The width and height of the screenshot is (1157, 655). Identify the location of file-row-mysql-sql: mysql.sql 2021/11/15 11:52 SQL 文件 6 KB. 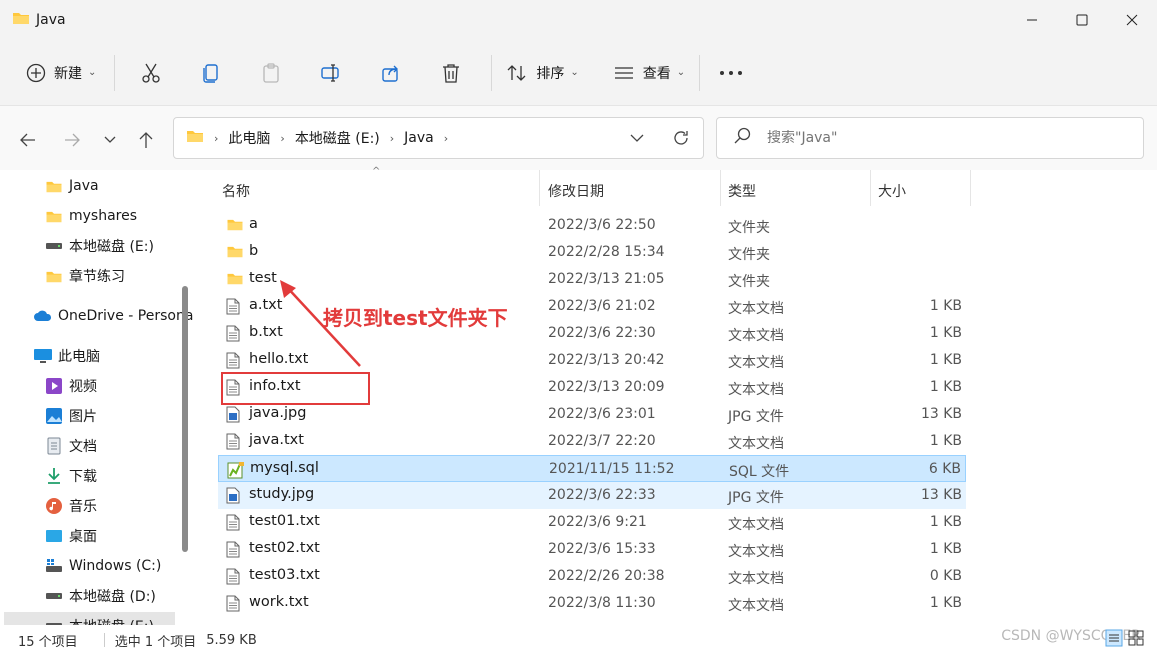
(592, 468).